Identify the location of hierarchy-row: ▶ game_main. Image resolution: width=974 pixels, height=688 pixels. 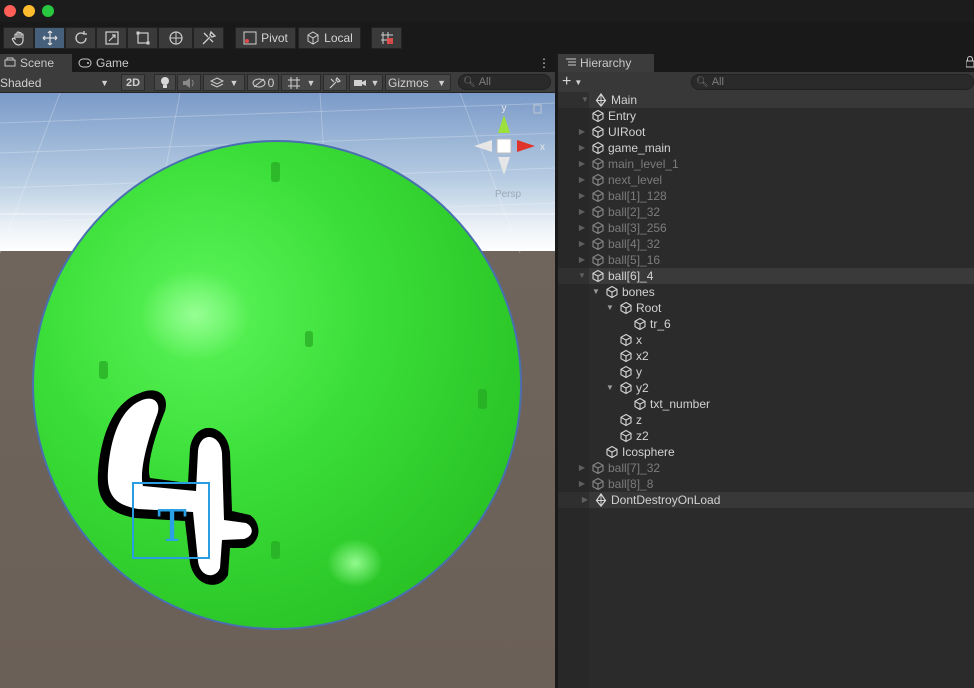
(766, 148).